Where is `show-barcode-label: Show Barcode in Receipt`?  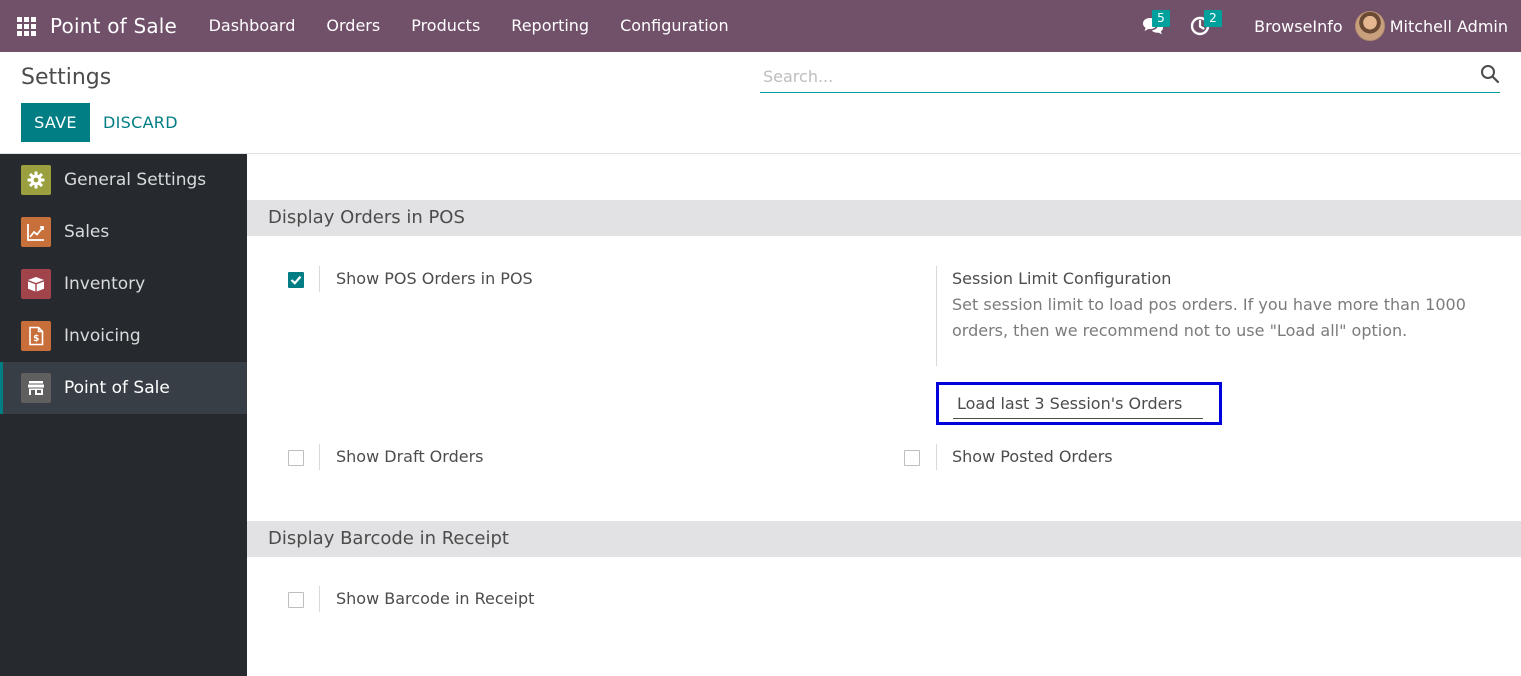
show-barcode-label: Show Barcode in Receipt is located at coordinates (435, 598).